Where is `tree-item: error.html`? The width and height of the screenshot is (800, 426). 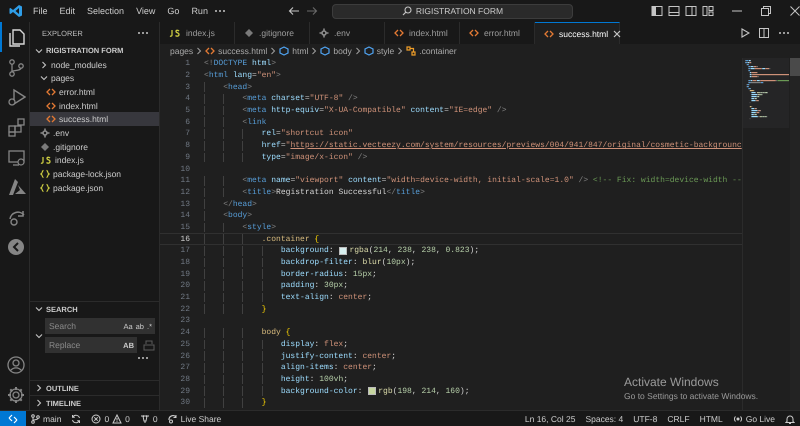
tree-item: error.html is located at coordinates (94, 92).